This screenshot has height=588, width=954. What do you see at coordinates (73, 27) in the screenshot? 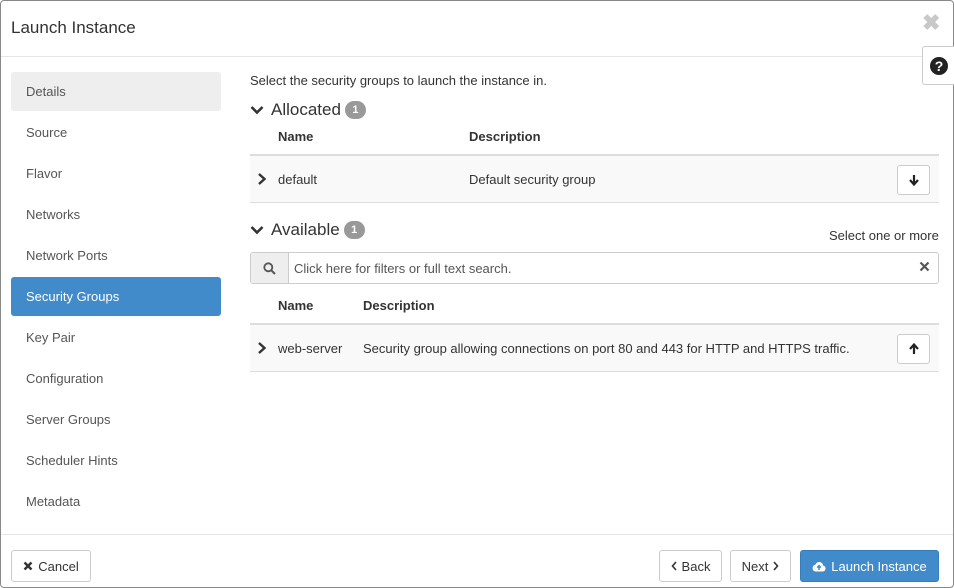
I see `dialog-title: Launch Instance` at bounding box center [73, 27].